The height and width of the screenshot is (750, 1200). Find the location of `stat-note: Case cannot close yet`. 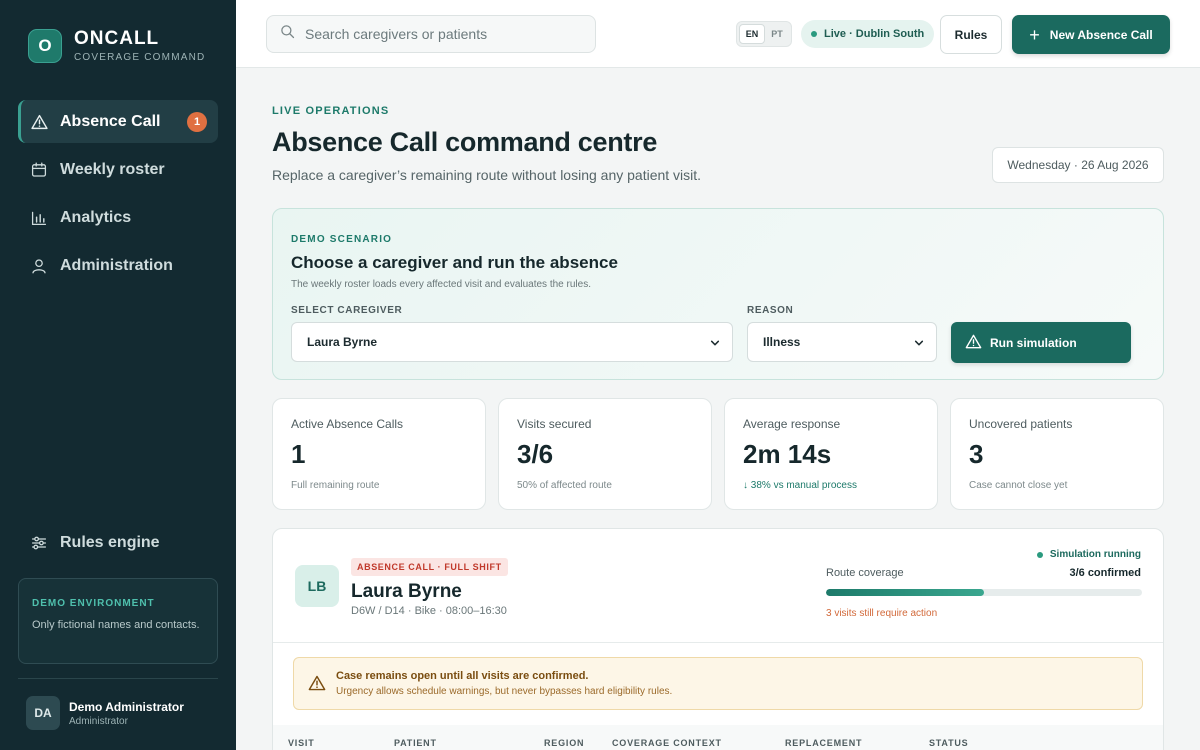

stat-note: Case cannot close yet is located at coordinates (1018, 485).